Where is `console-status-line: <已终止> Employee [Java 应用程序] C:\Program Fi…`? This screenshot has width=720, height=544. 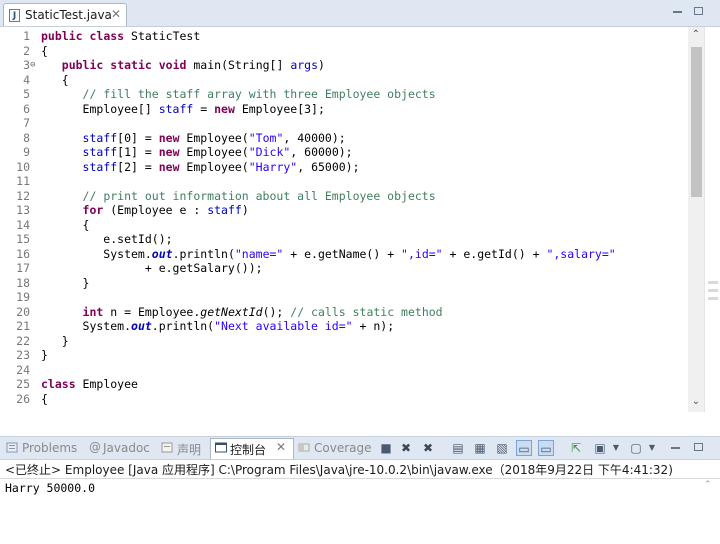 console-status-line: <已终止> Employee [Java 应用程序] C:\Program Fi… is located at coordinates (360, 469).